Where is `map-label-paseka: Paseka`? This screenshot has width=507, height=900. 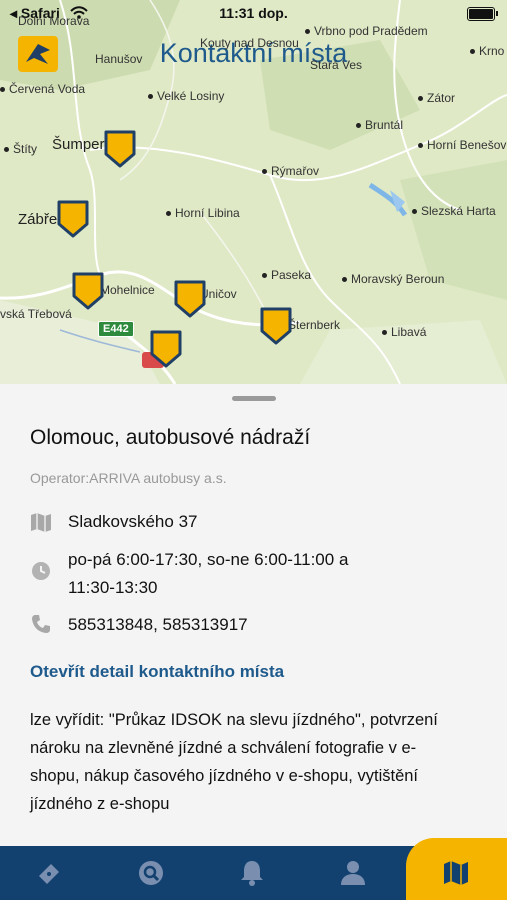
map-label-paseka: Paseka is located at coordinates (286, 275).